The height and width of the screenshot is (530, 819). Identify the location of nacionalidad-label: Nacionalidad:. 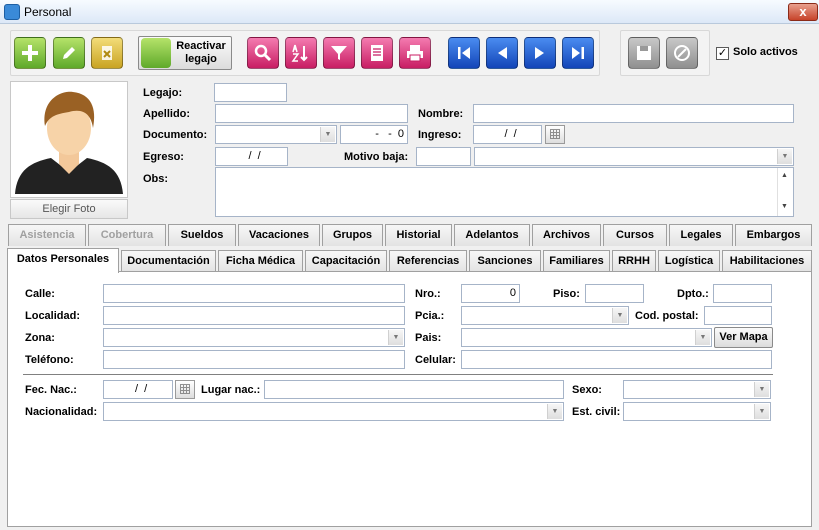
(61, 412).